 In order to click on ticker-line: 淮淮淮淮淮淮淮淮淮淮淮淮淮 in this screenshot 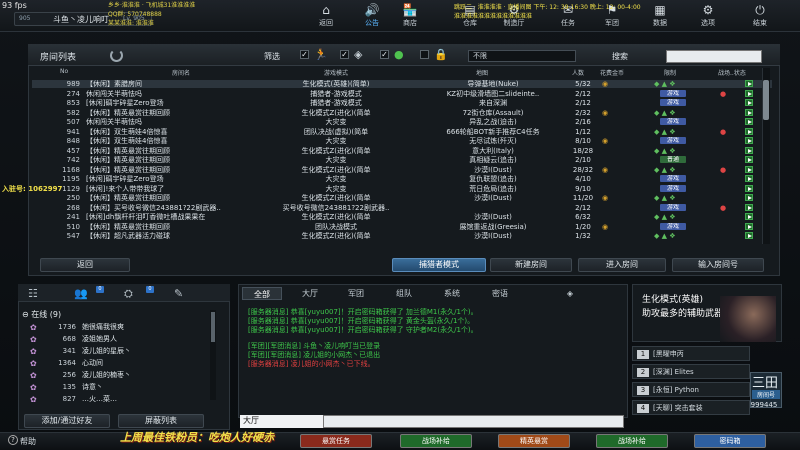, I will do `click(493, 16)`.